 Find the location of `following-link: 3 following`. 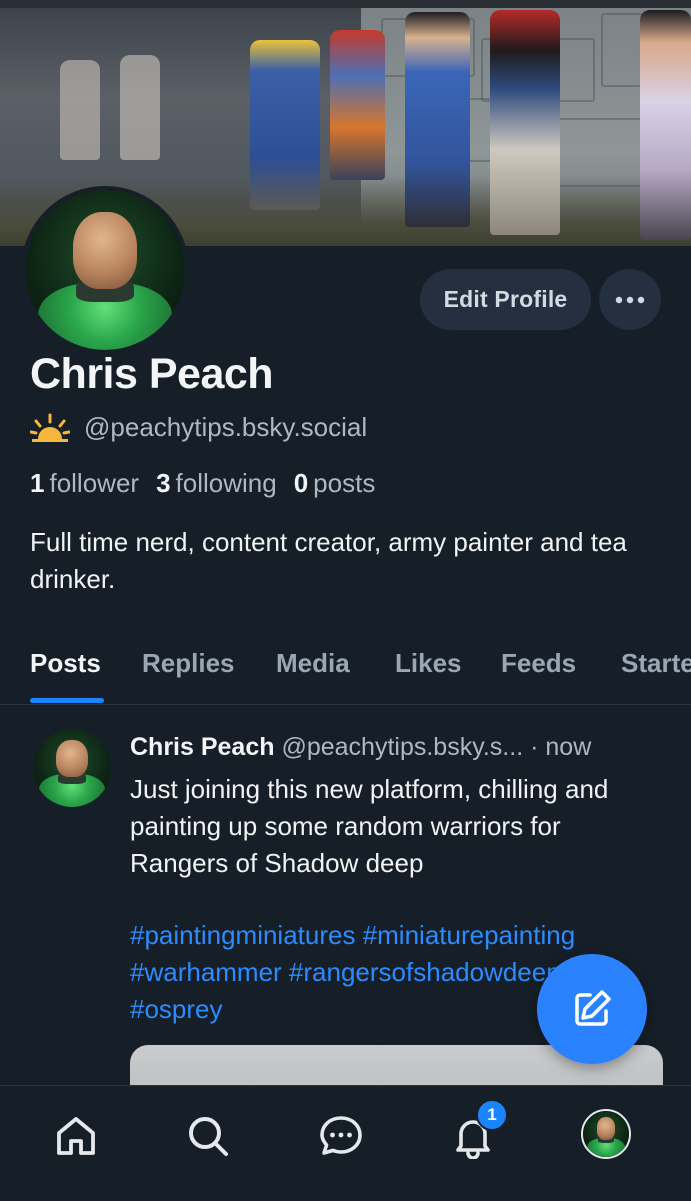

following-link: 3 following is located at coordinates (216, 483).